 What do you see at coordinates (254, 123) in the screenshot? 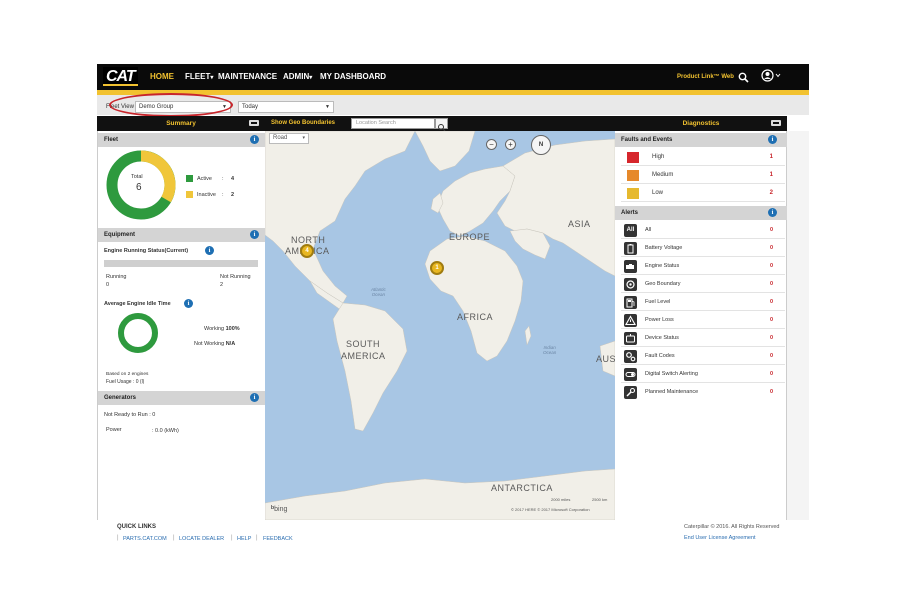
I see `summary-collapse-button` at bounding box center [254, 123].